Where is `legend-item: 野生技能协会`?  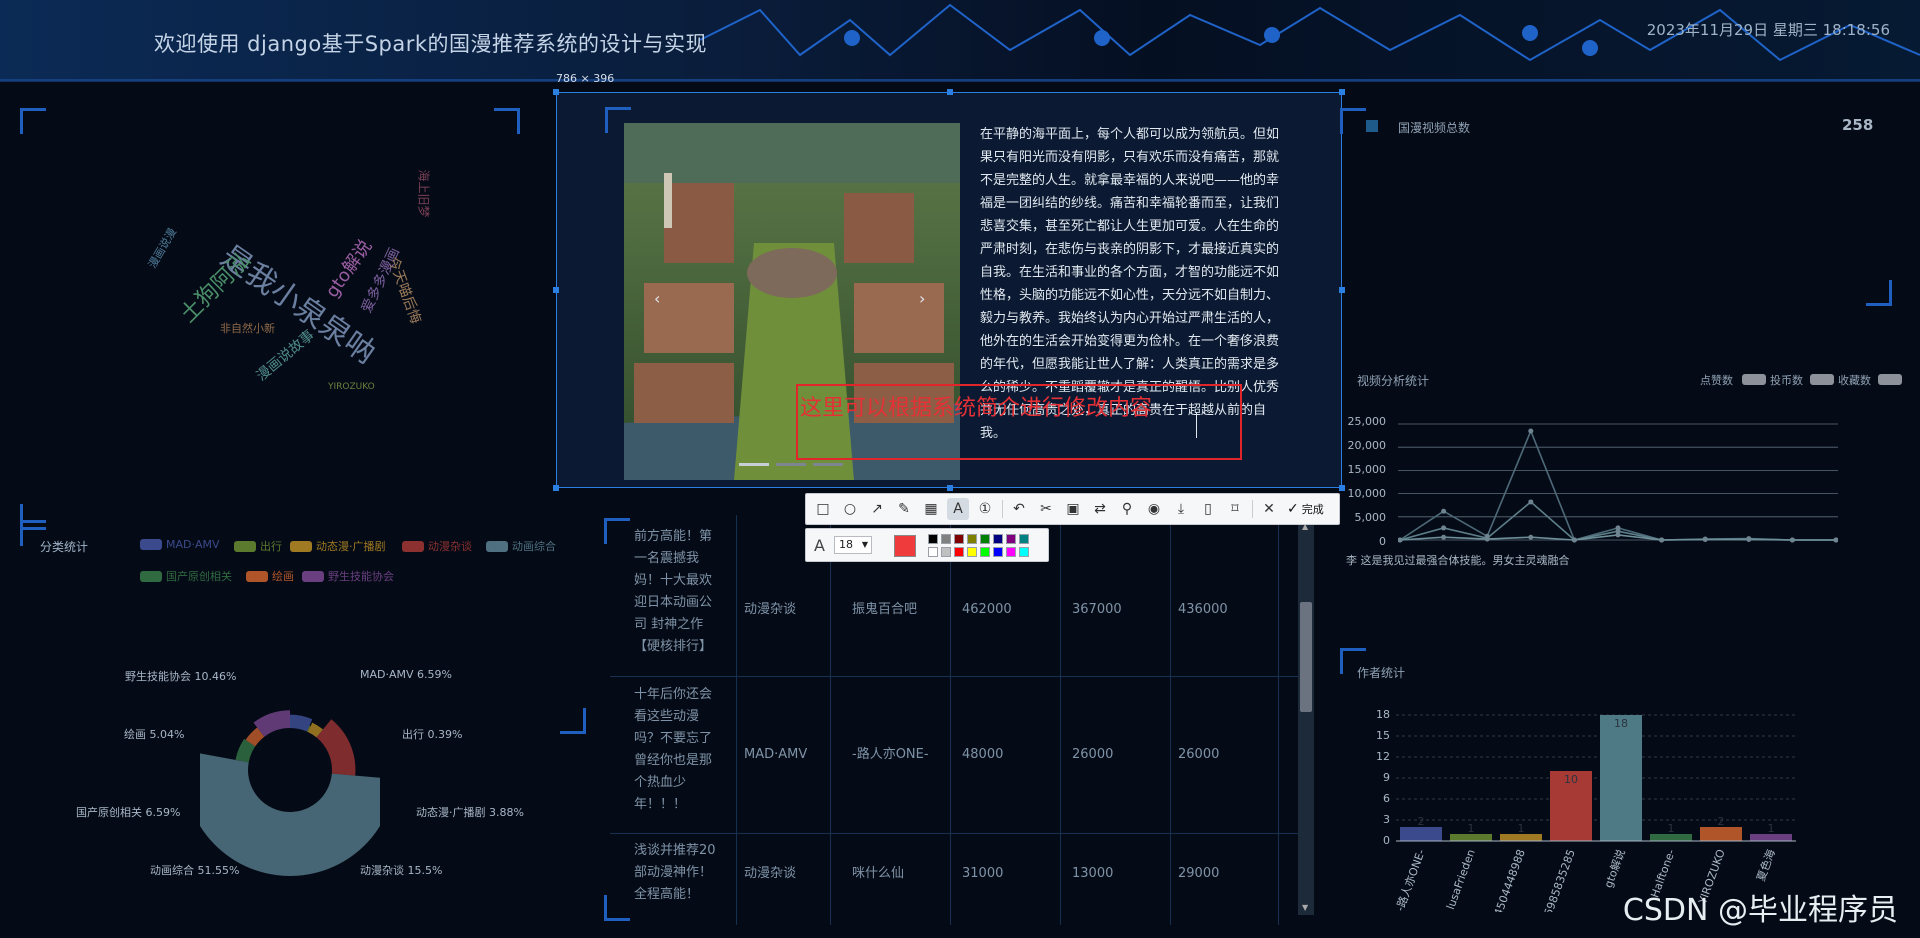
legend-item: 野生技能协会 is located at coordinates (348, 576).